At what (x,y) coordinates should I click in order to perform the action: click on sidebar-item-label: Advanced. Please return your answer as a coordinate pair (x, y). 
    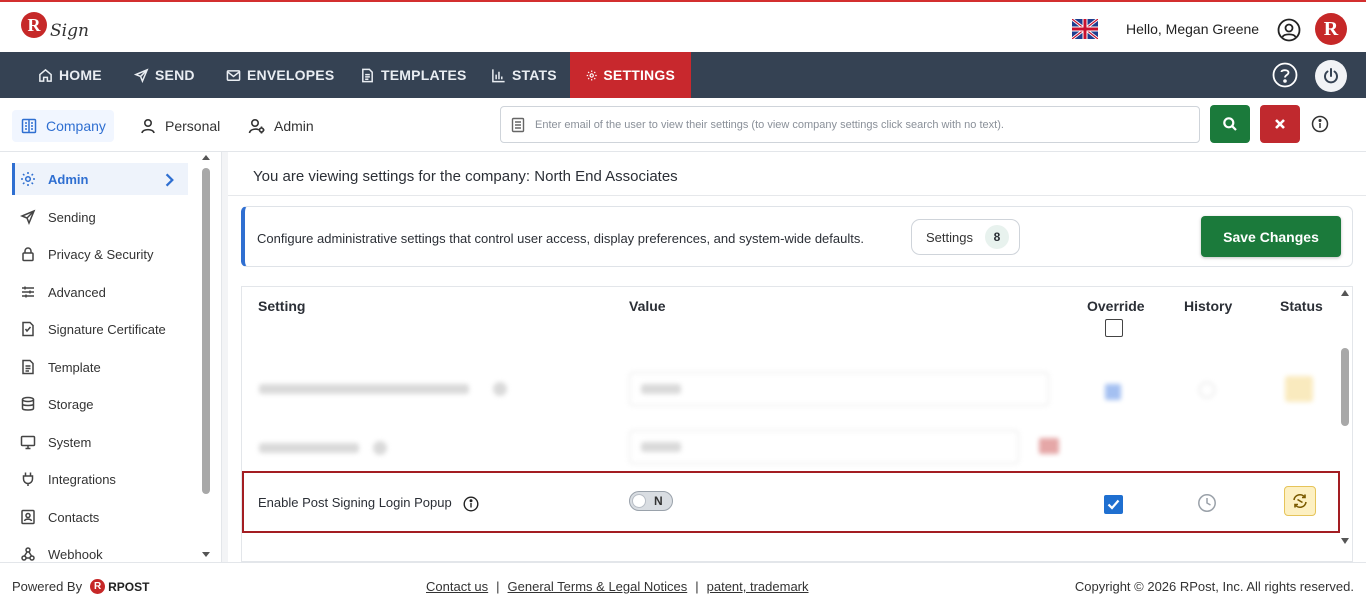
    Looking at the image, I should click on (77, 292).